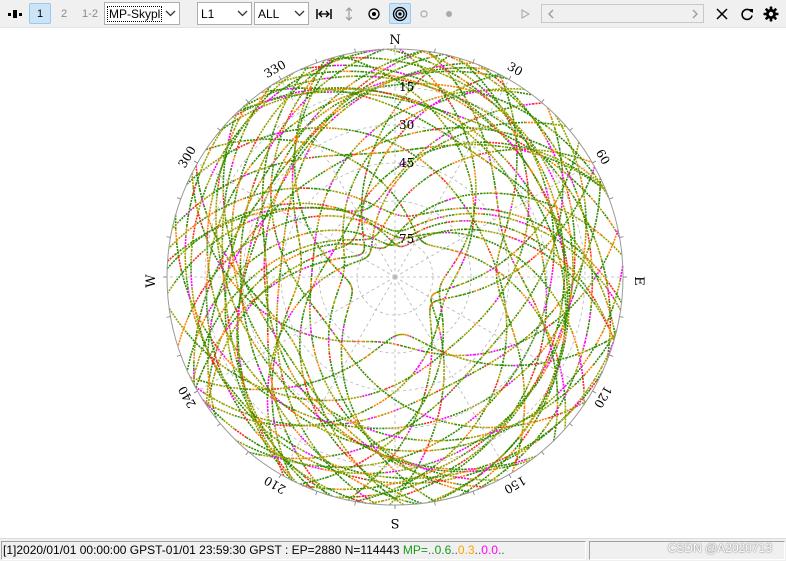  What do you see at coordinates (15, 13) in the screenshot?
I see `display-mode-button` at bounding box center [15, 13].